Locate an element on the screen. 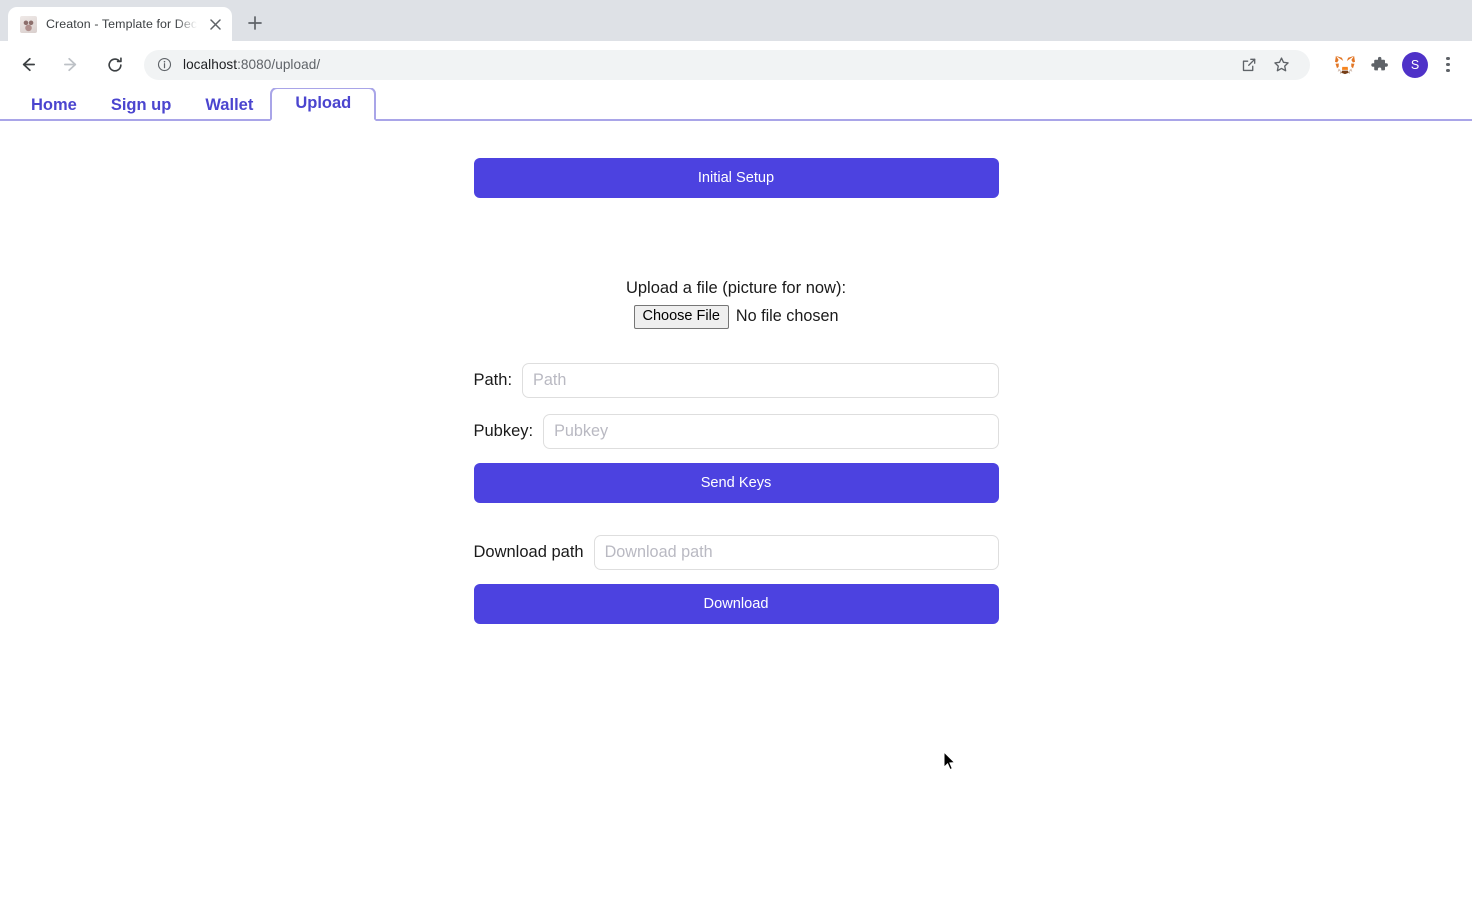  file-status-text: No file chosen is located at coordinates (787, 316).